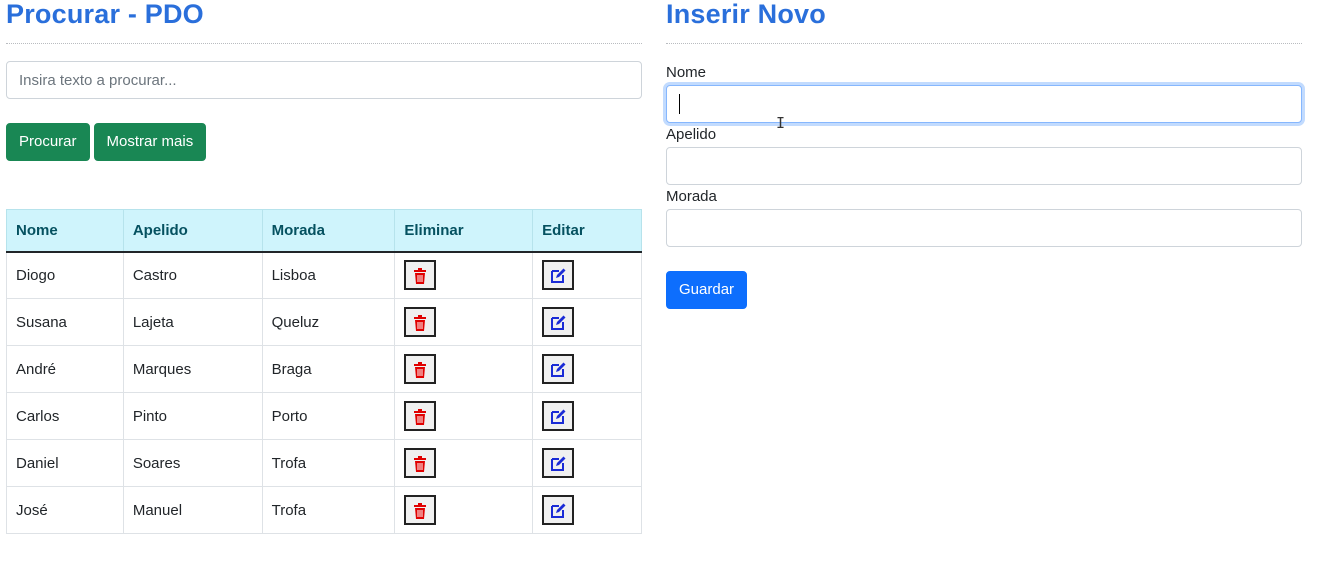  Describe the element at coordinates (192, 510) in the screenshot. I see `cell-apelido: Manuel` at that location.